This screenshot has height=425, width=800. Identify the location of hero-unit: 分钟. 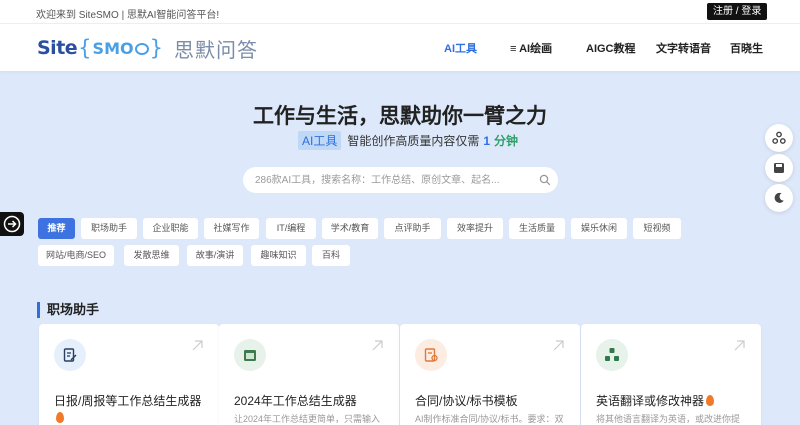
(506, 141).